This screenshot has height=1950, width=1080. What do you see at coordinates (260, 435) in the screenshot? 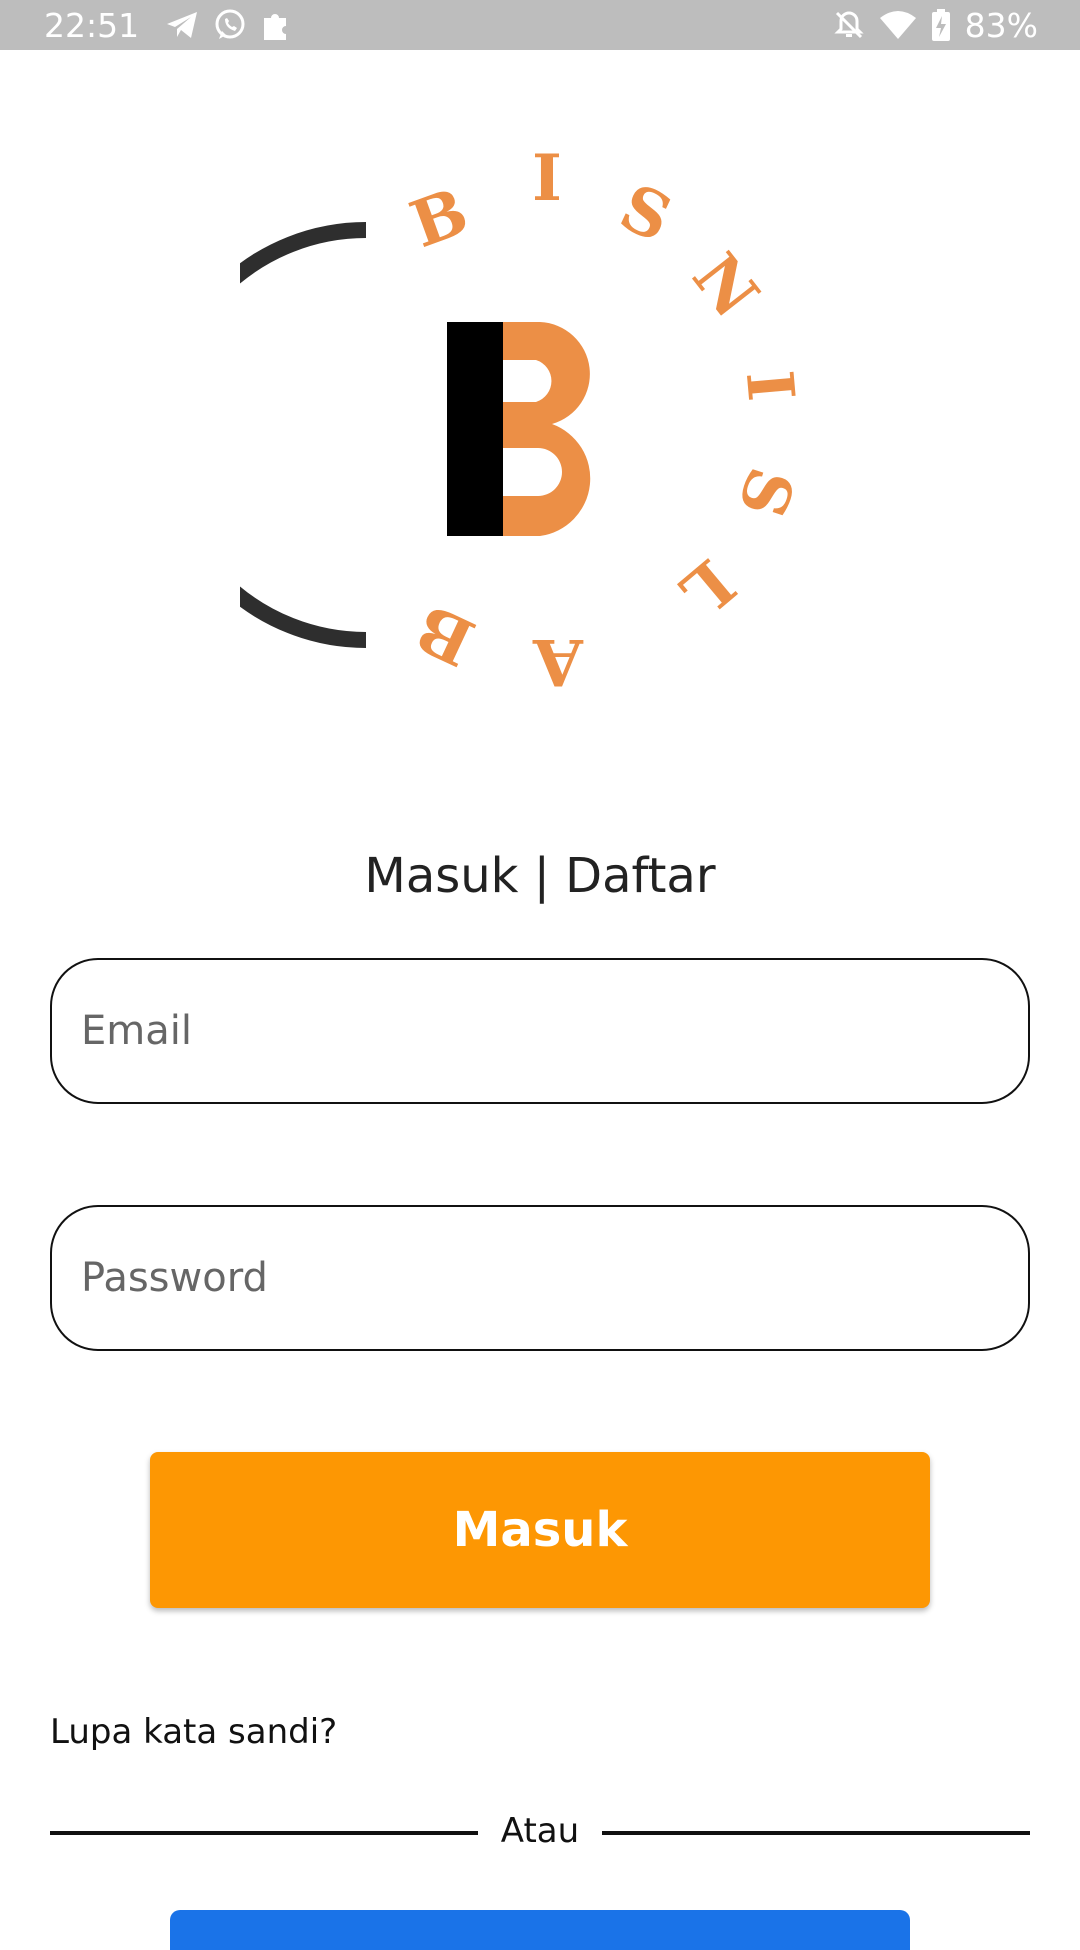
I see `logo-arc` at bounding box center [260, 435].